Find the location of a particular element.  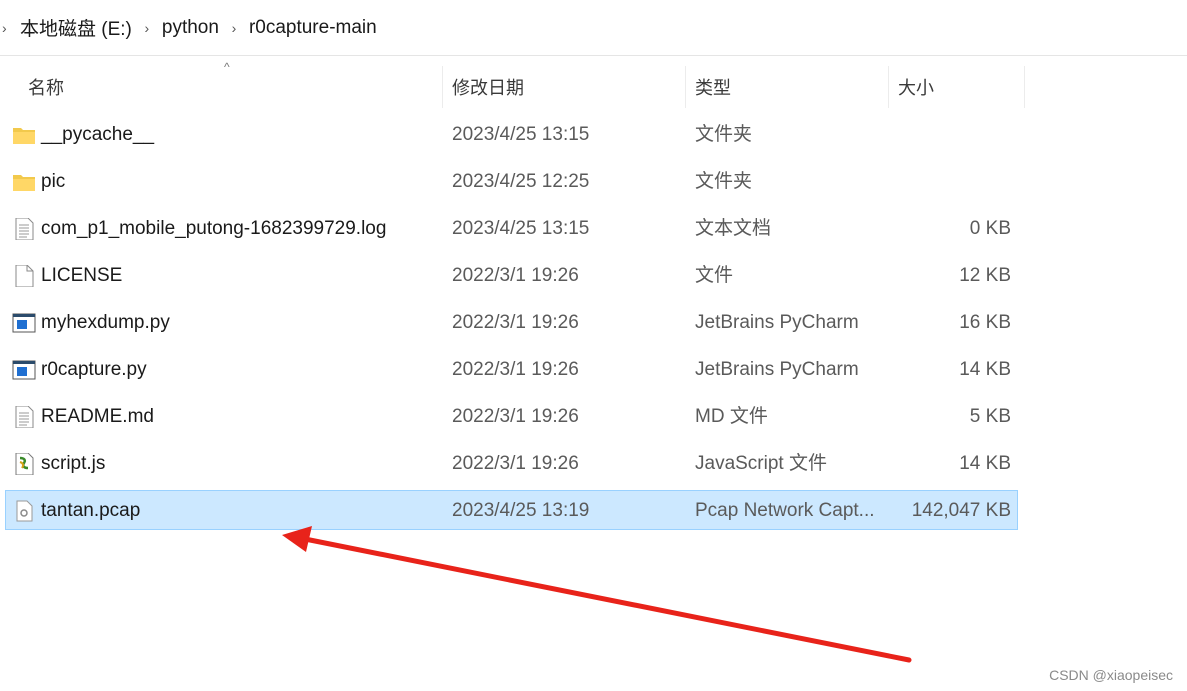

annotation-arrow-icon is located at coordinates (597, 594).